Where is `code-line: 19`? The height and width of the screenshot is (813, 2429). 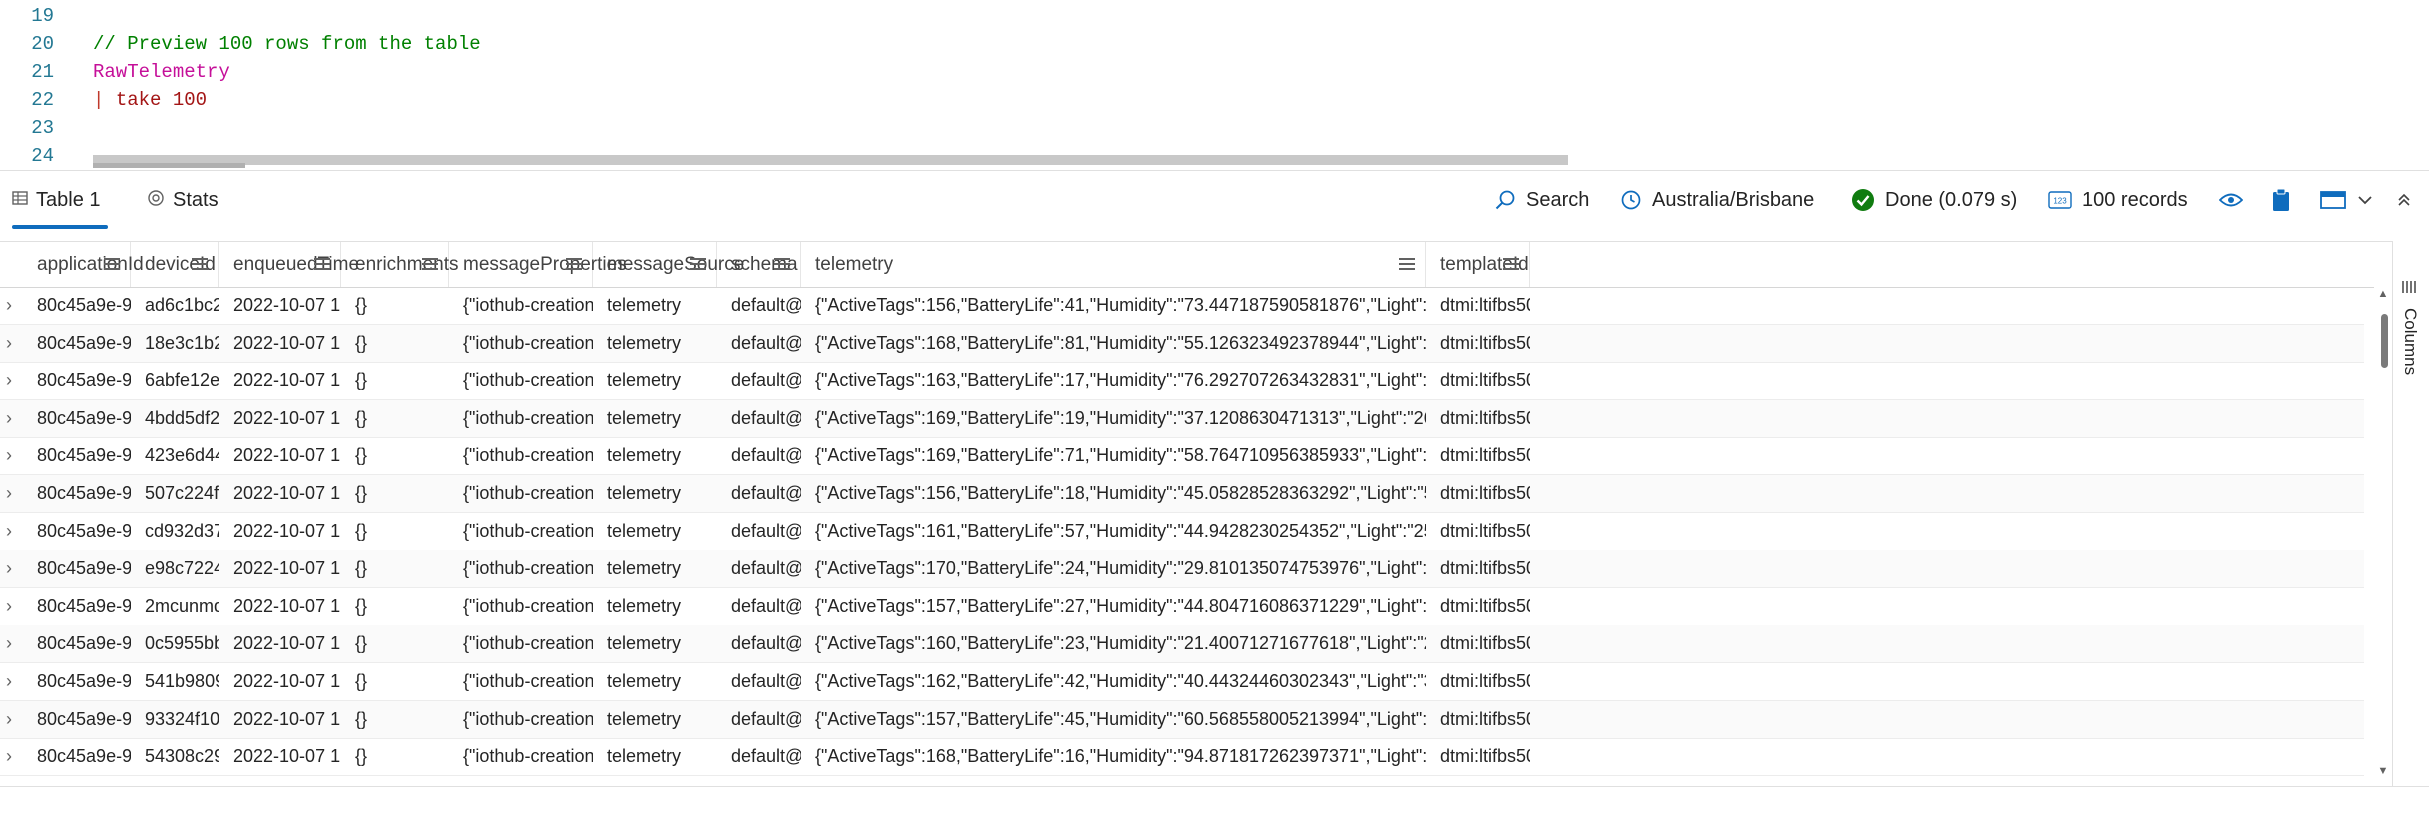 code-line: 19 is located at coordinates (950, 16).